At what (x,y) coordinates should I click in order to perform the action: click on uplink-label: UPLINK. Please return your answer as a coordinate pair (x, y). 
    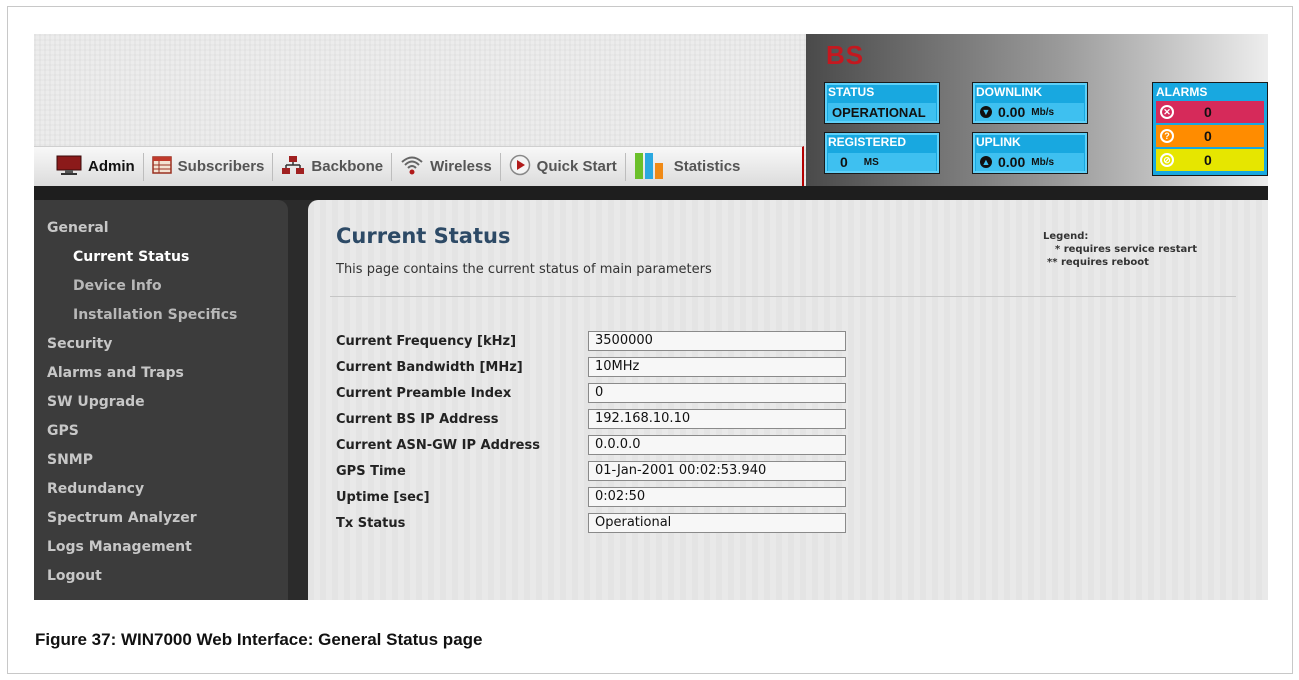
    Looking at the image, I should click on (998, 142).